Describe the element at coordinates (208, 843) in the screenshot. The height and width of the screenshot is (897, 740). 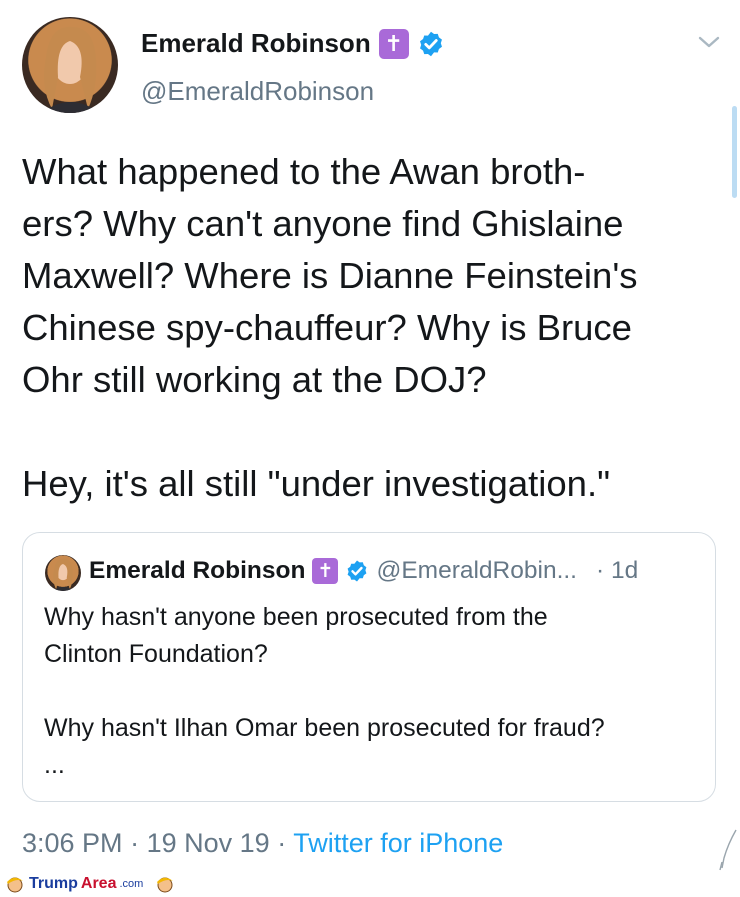
I see `tweet-date: 19 Nov 19` at that location.